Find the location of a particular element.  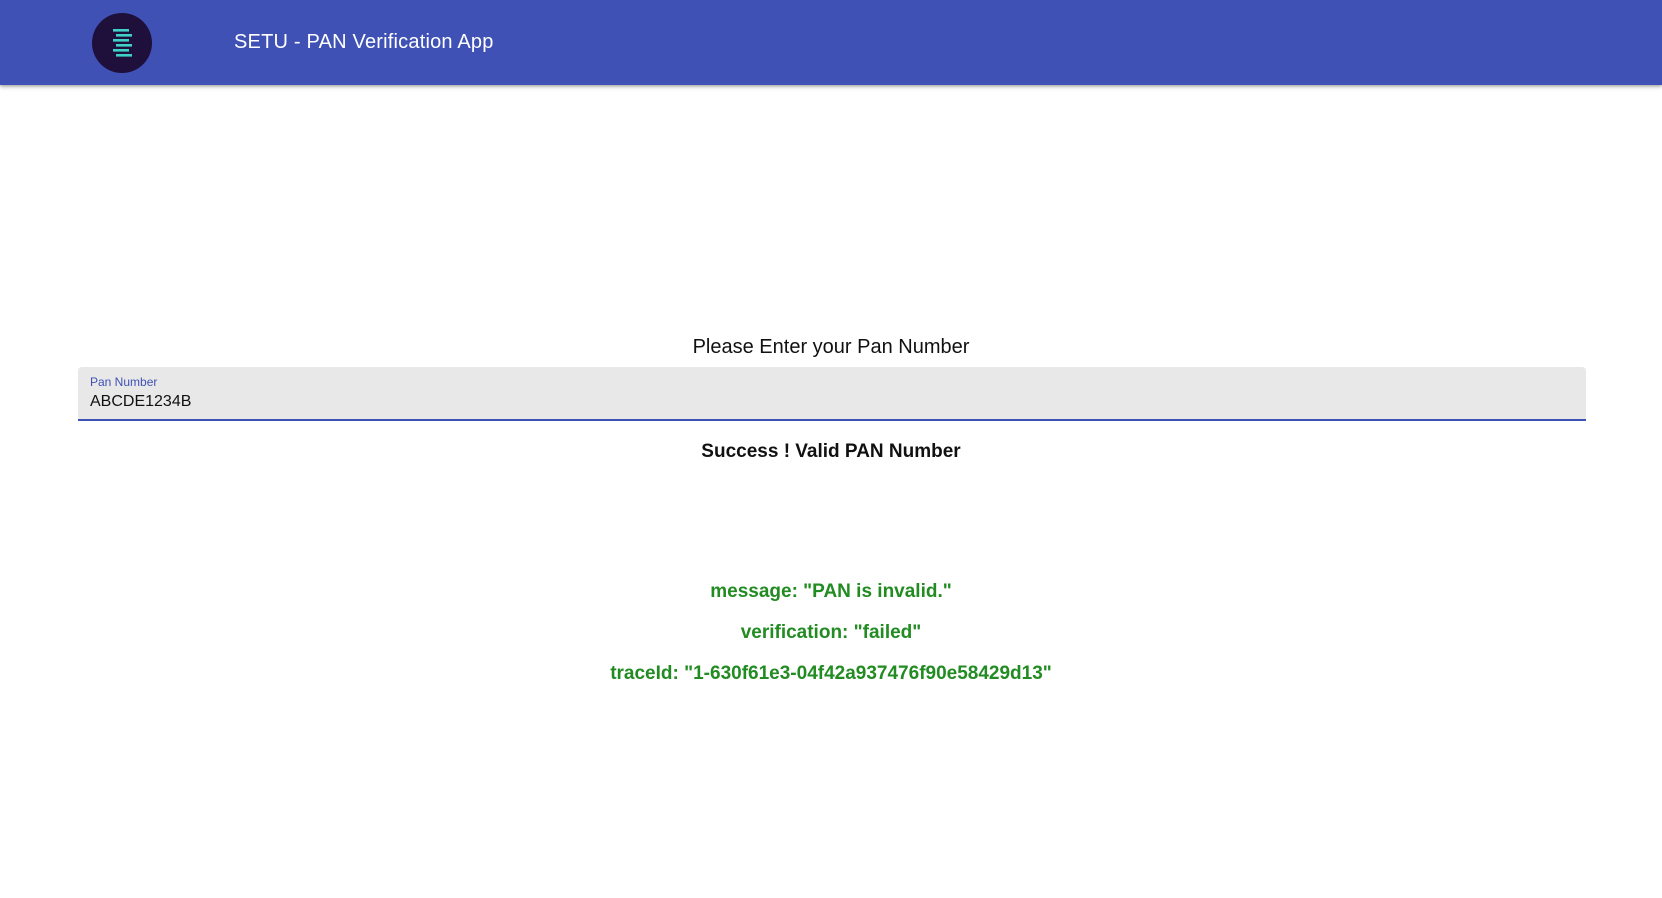

setu-logo-icon is located at coordinates (122, 43).